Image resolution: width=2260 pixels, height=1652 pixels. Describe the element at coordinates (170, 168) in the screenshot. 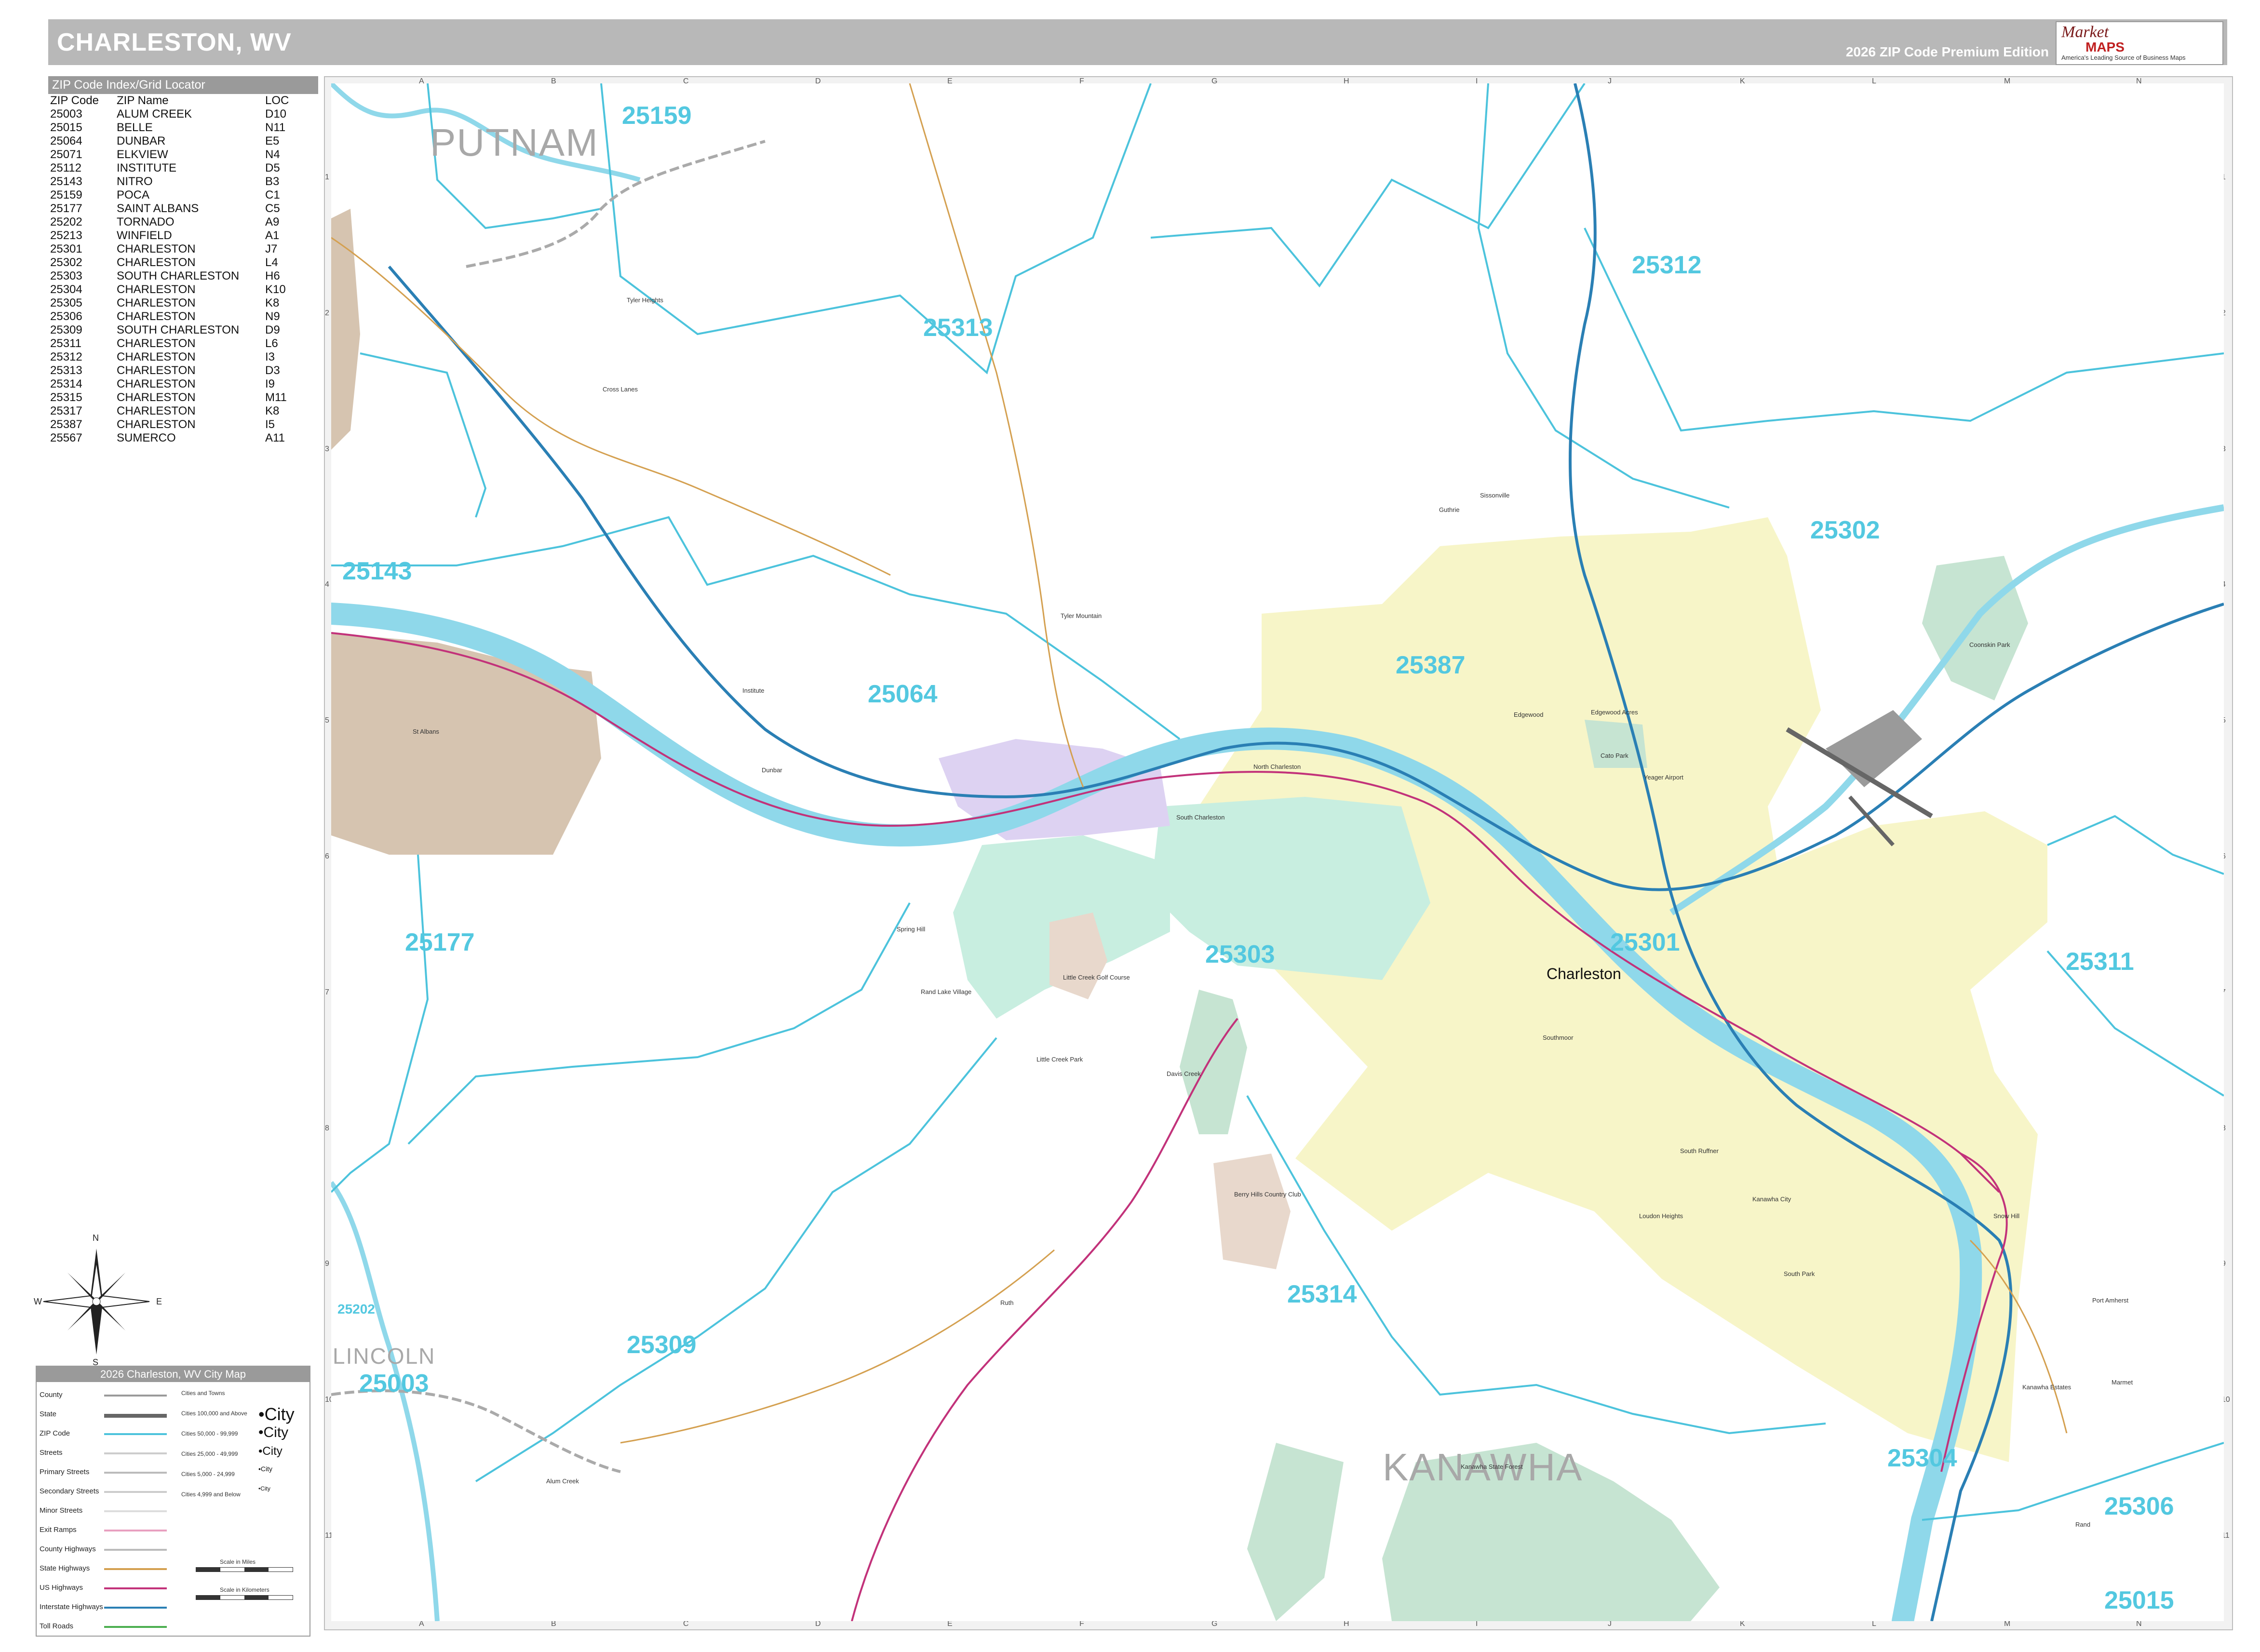

I see `zip-index-row: 25112 INSTITUTE D5` at that location.